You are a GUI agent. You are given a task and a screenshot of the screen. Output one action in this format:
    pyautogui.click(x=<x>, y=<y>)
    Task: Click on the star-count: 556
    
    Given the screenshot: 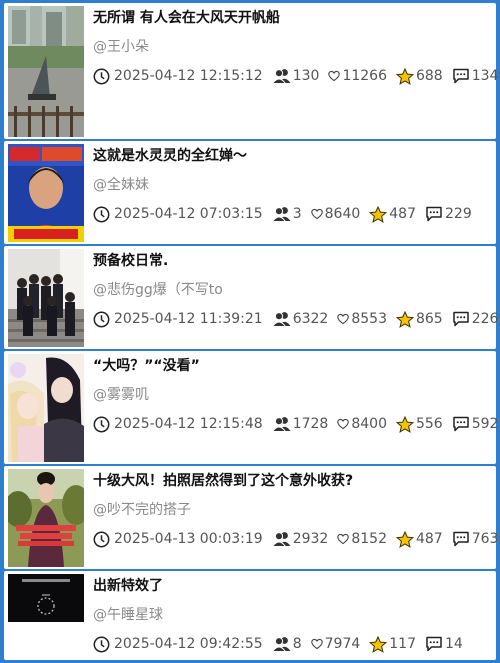 What is the action you would take?
    pyautogui.click(x=419, y=424)
    